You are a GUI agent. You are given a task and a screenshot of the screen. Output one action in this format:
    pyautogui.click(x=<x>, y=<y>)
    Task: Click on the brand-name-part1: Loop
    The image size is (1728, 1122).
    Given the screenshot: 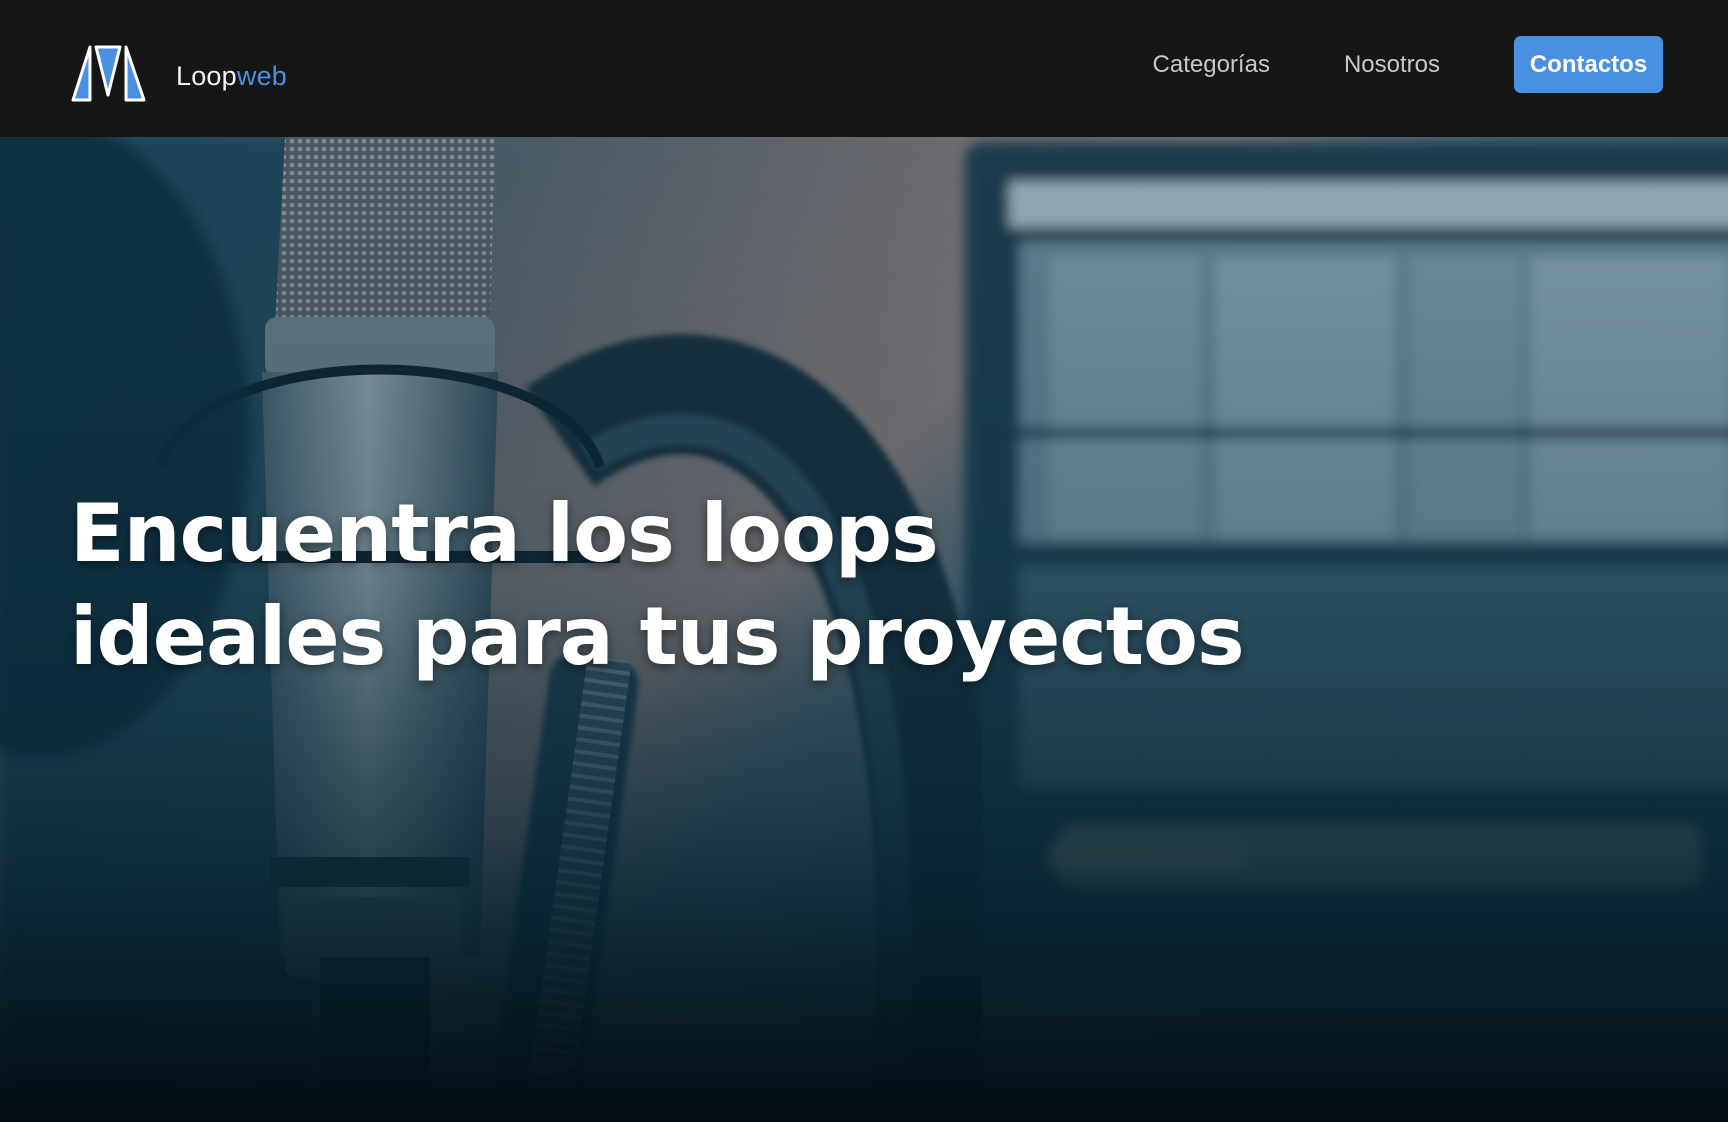 What is the action you would take?
    pyautogui.click(x=206, y=75)
    